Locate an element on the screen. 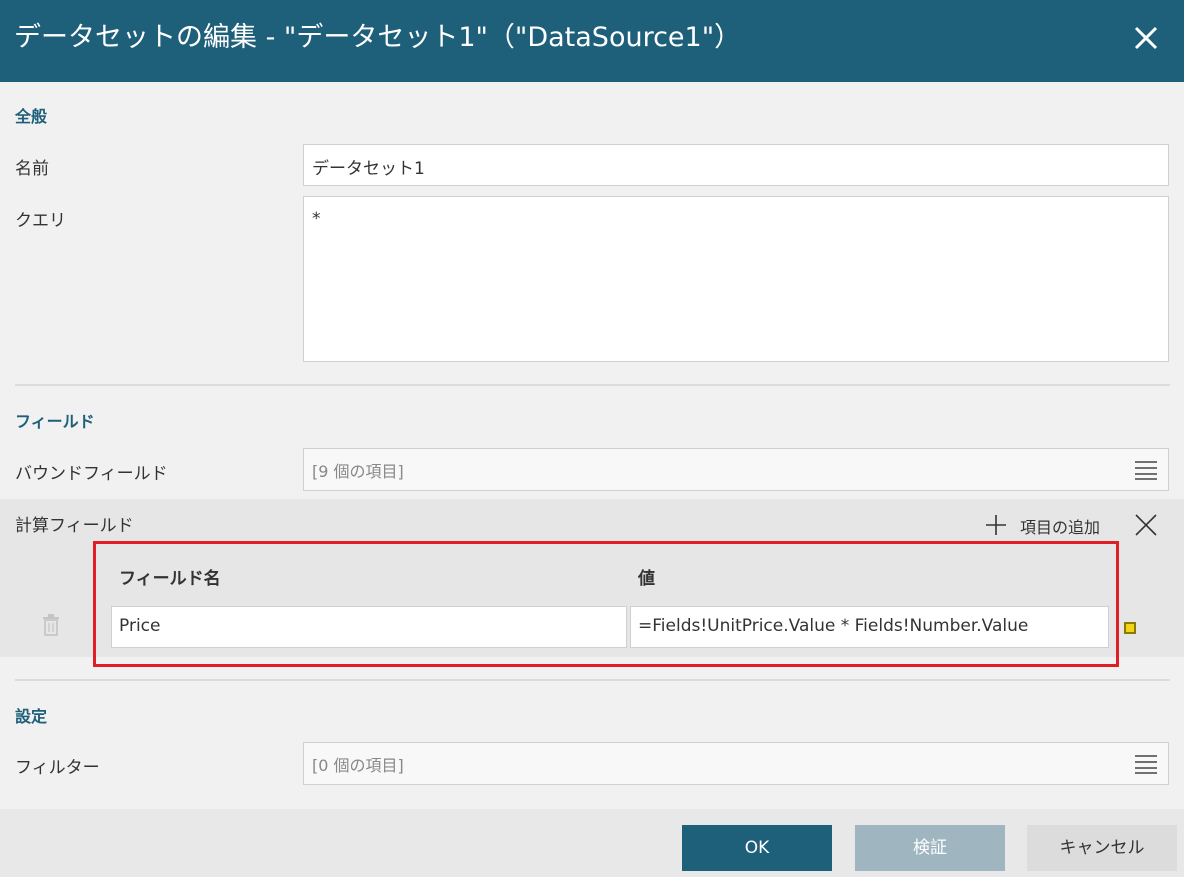 The width and height of the screenshot is (1184, 877). trash-icon is located at coordinates (51, 625).